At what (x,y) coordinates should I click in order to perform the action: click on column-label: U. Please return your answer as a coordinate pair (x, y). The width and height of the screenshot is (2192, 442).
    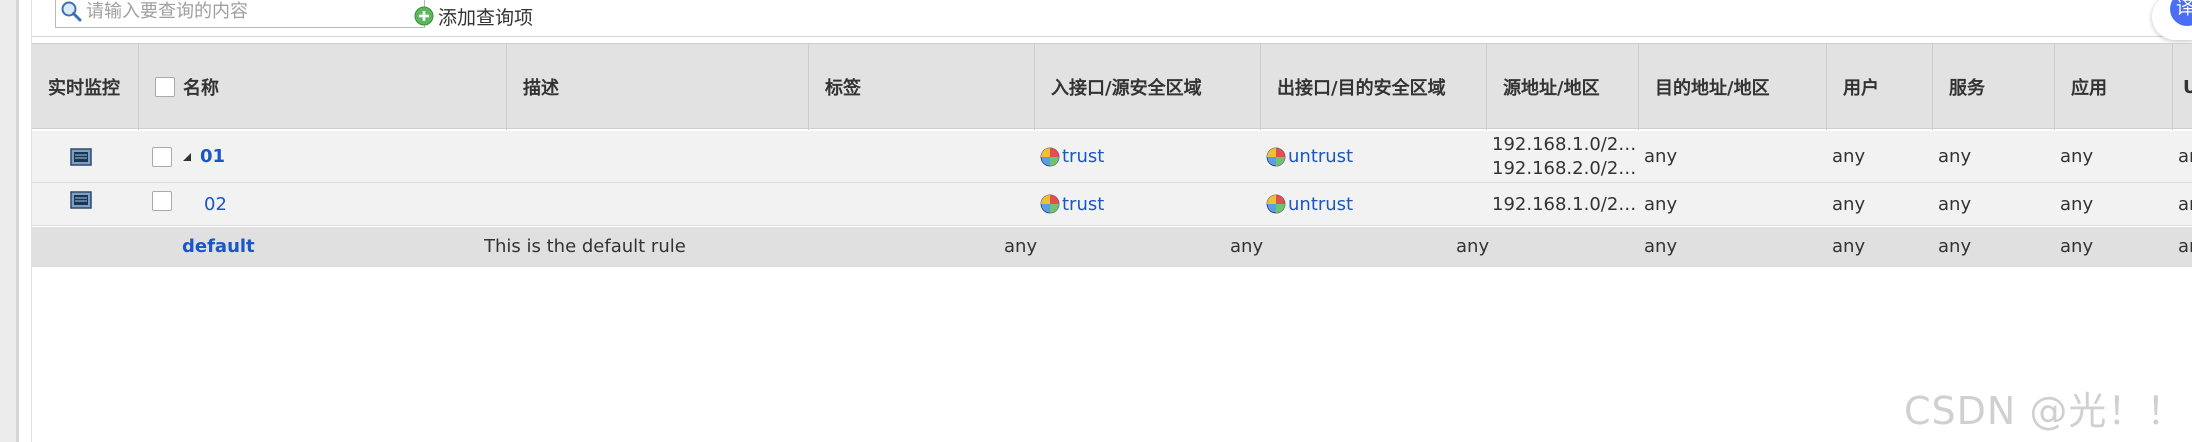
    Looking at the image, I should click on (2187, 87).